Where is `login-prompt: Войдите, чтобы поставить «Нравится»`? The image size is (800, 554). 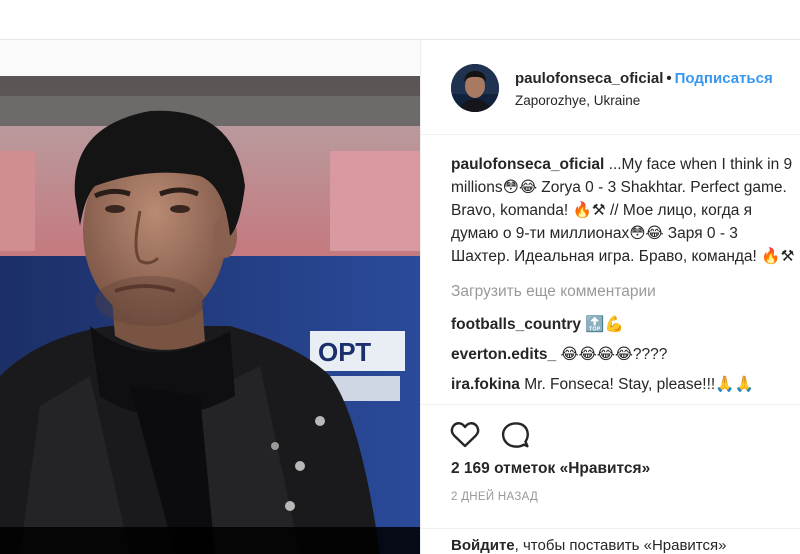
login-prompt: Войдите, чтобы поставить «Нравится» is located at coordinates (610, 541).